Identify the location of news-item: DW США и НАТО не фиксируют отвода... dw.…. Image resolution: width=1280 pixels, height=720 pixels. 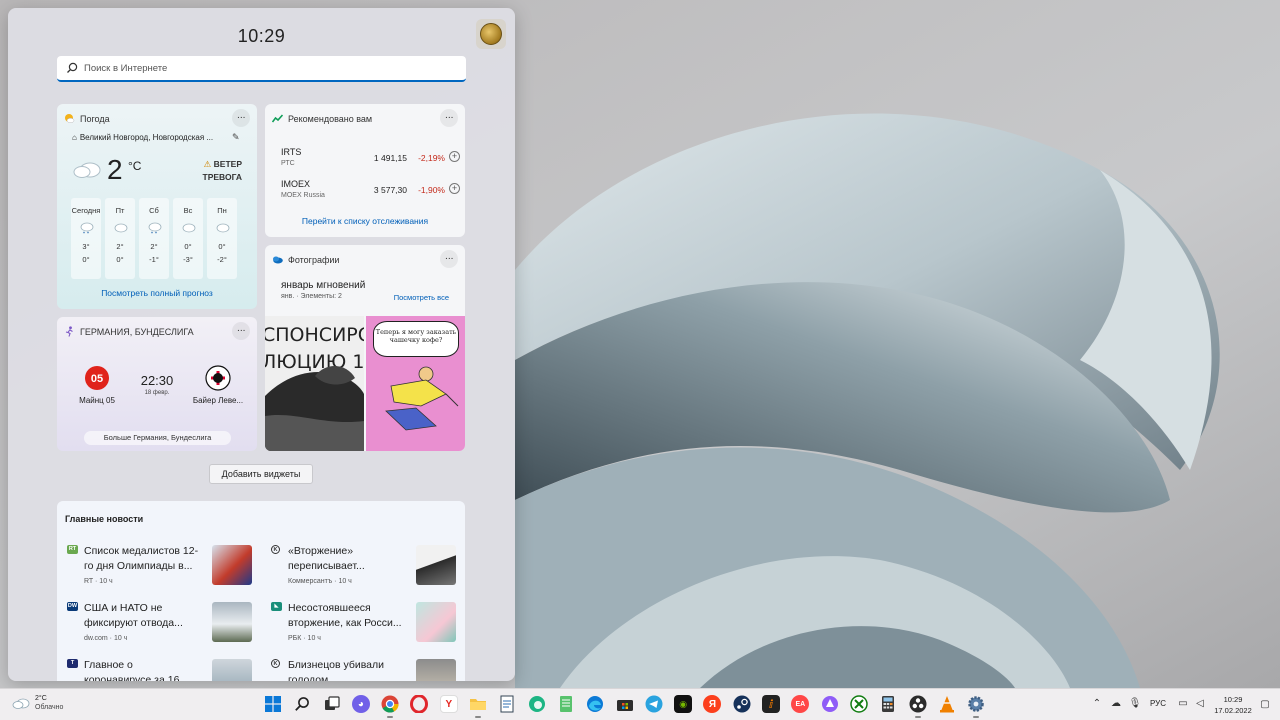
(164, 627).